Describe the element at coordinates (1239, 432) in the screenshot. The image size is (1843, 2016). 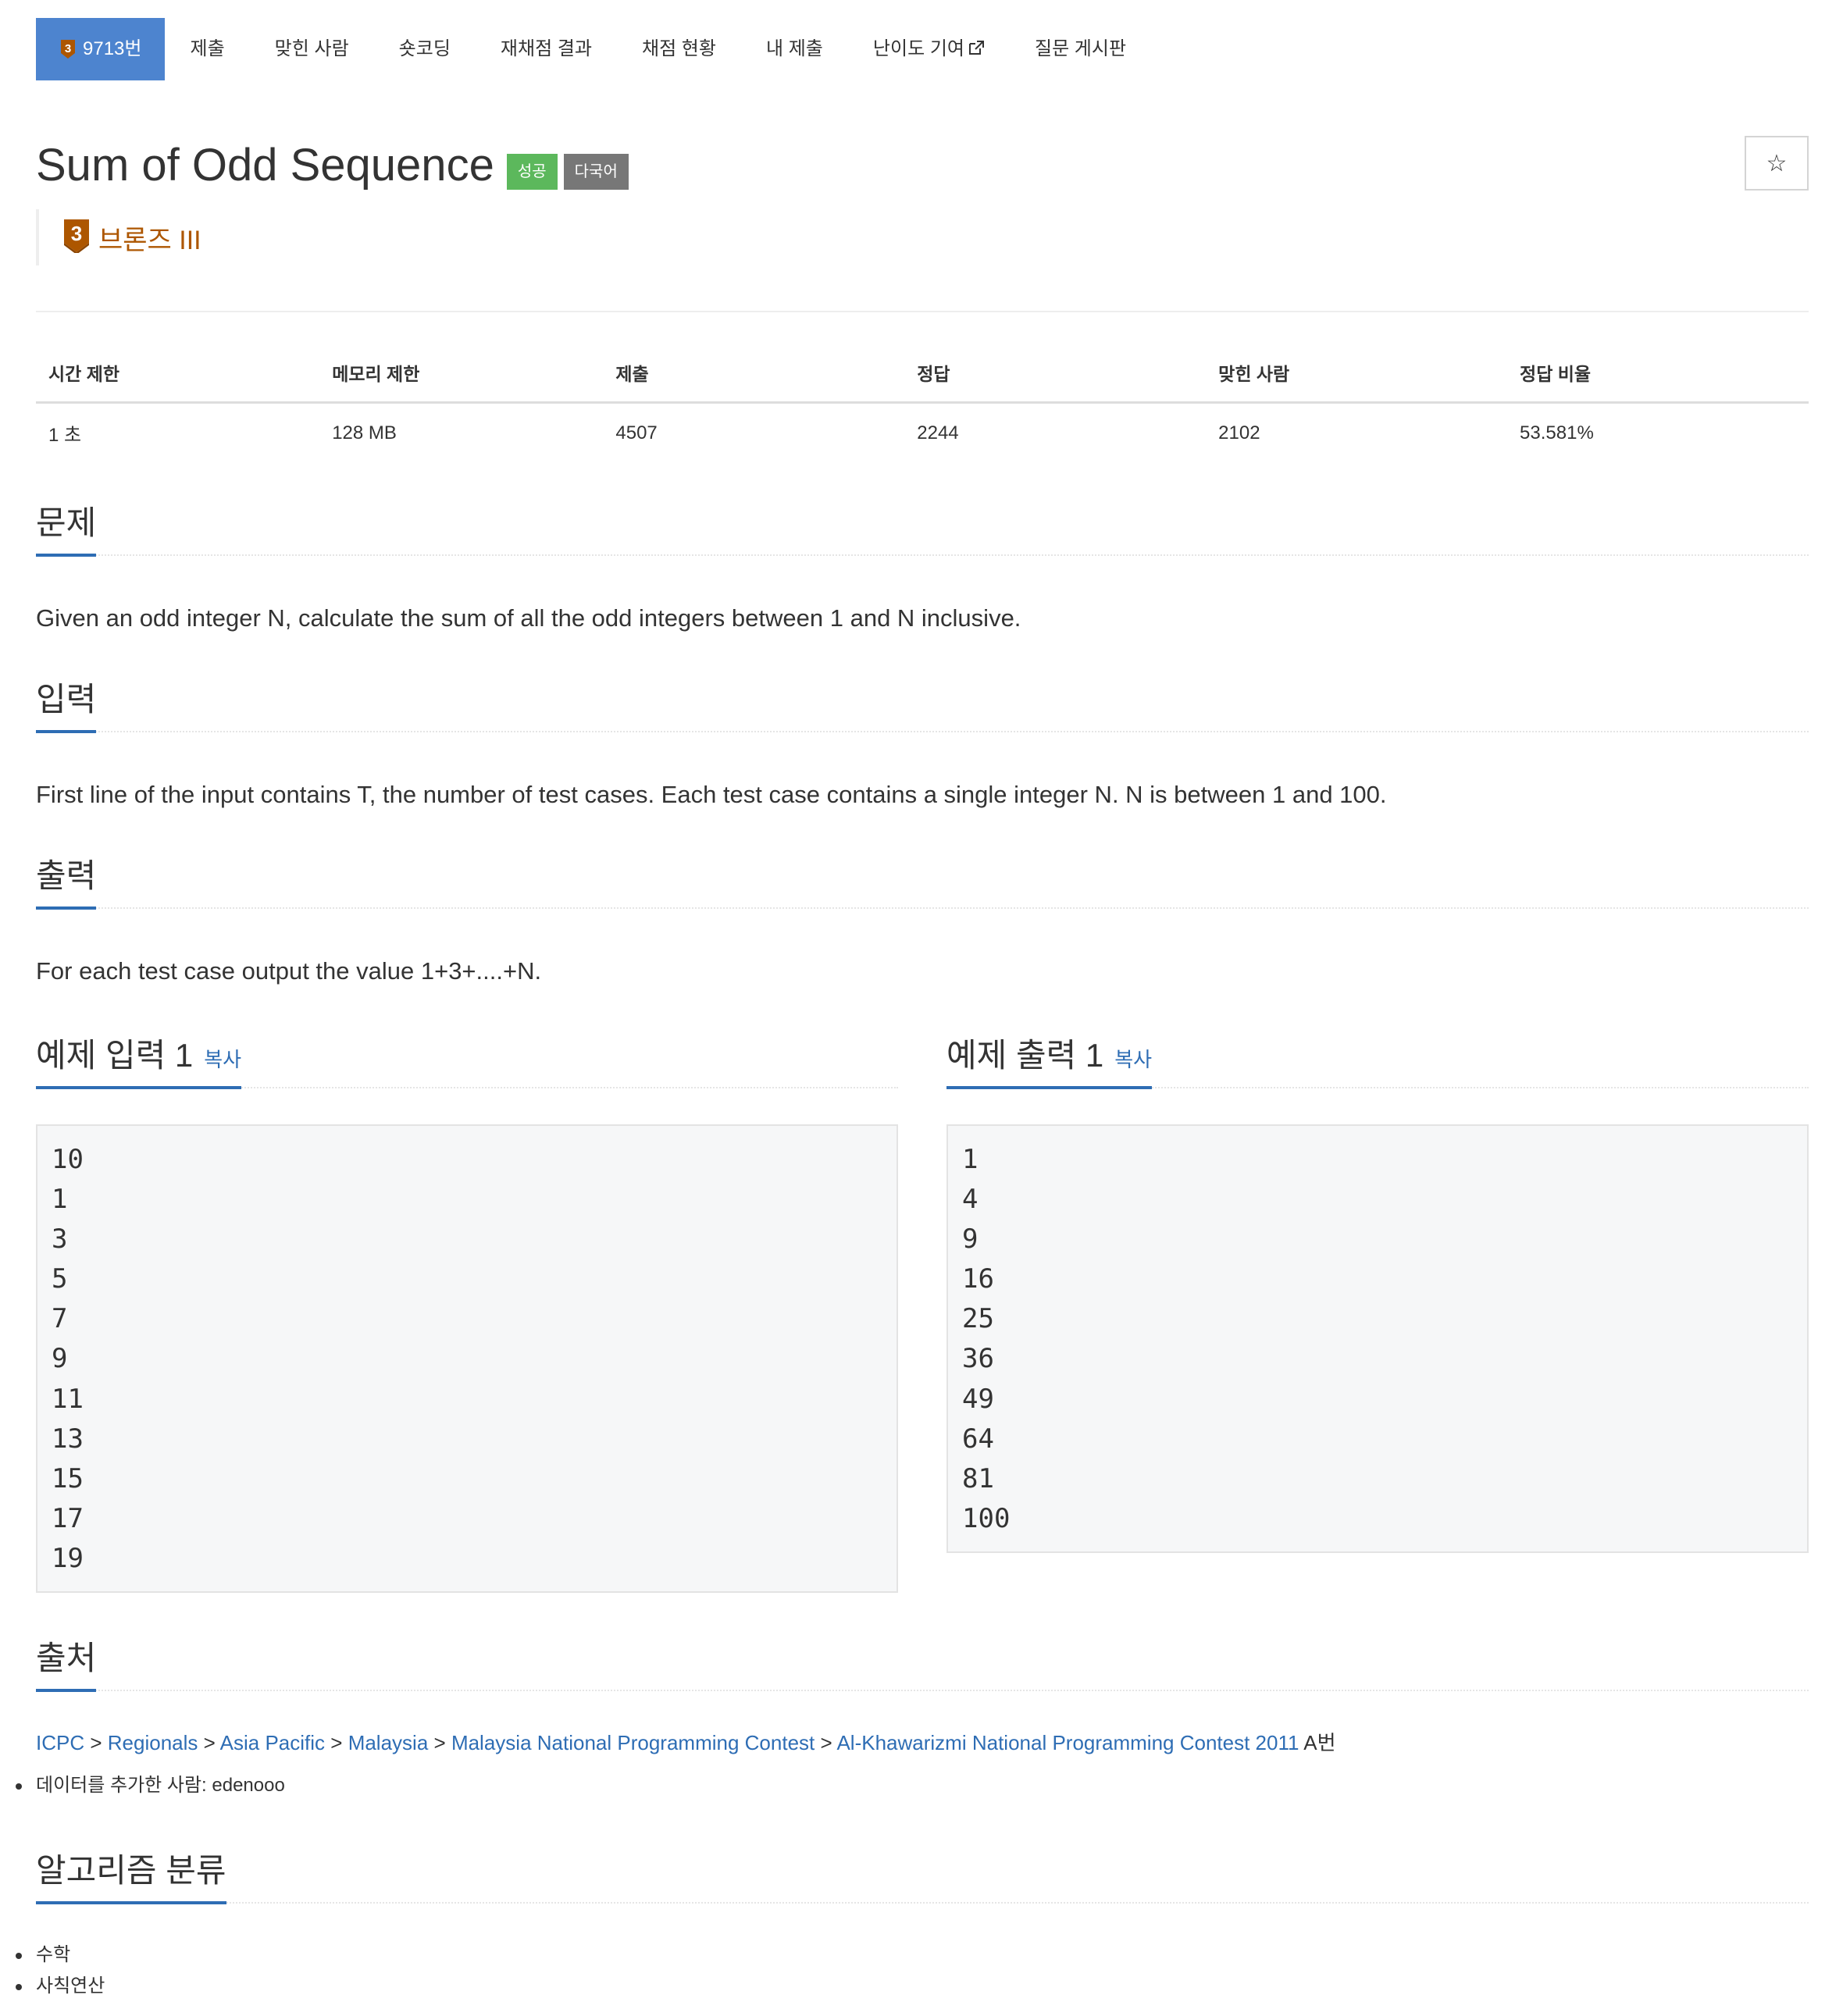
I see `value-solvers: 2102` at that location.